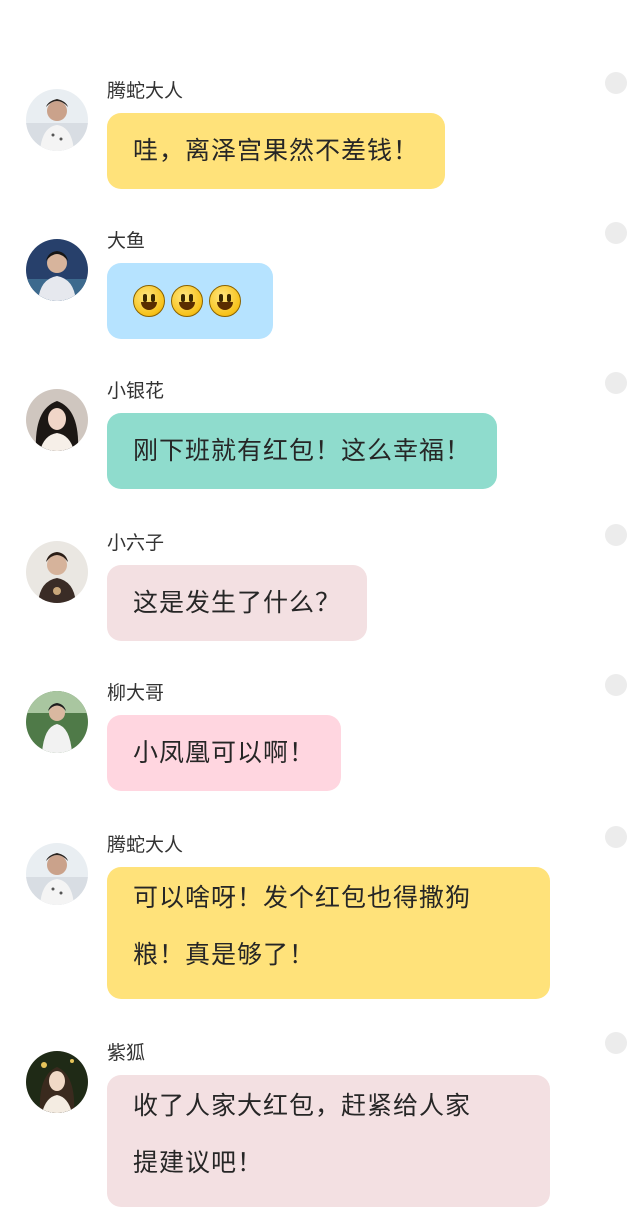 The width and height of the screenshot is (640, 1228). Describe the element at coordinates (302, 1105) in the screenshot. I see `message-text-line: 收了人家大红包，赶紧给人家` at that location.